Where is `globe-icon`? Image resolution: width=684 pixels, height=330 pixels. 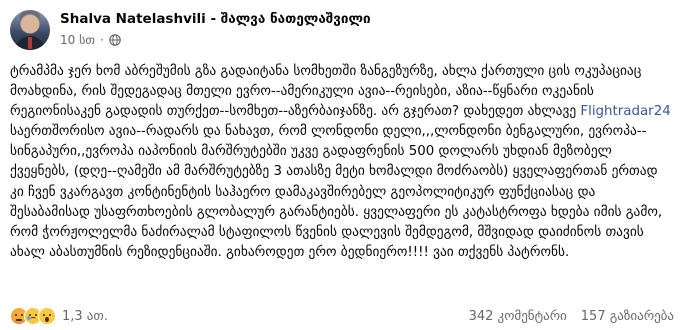 globe-icon is located at coordinates (114, 40).